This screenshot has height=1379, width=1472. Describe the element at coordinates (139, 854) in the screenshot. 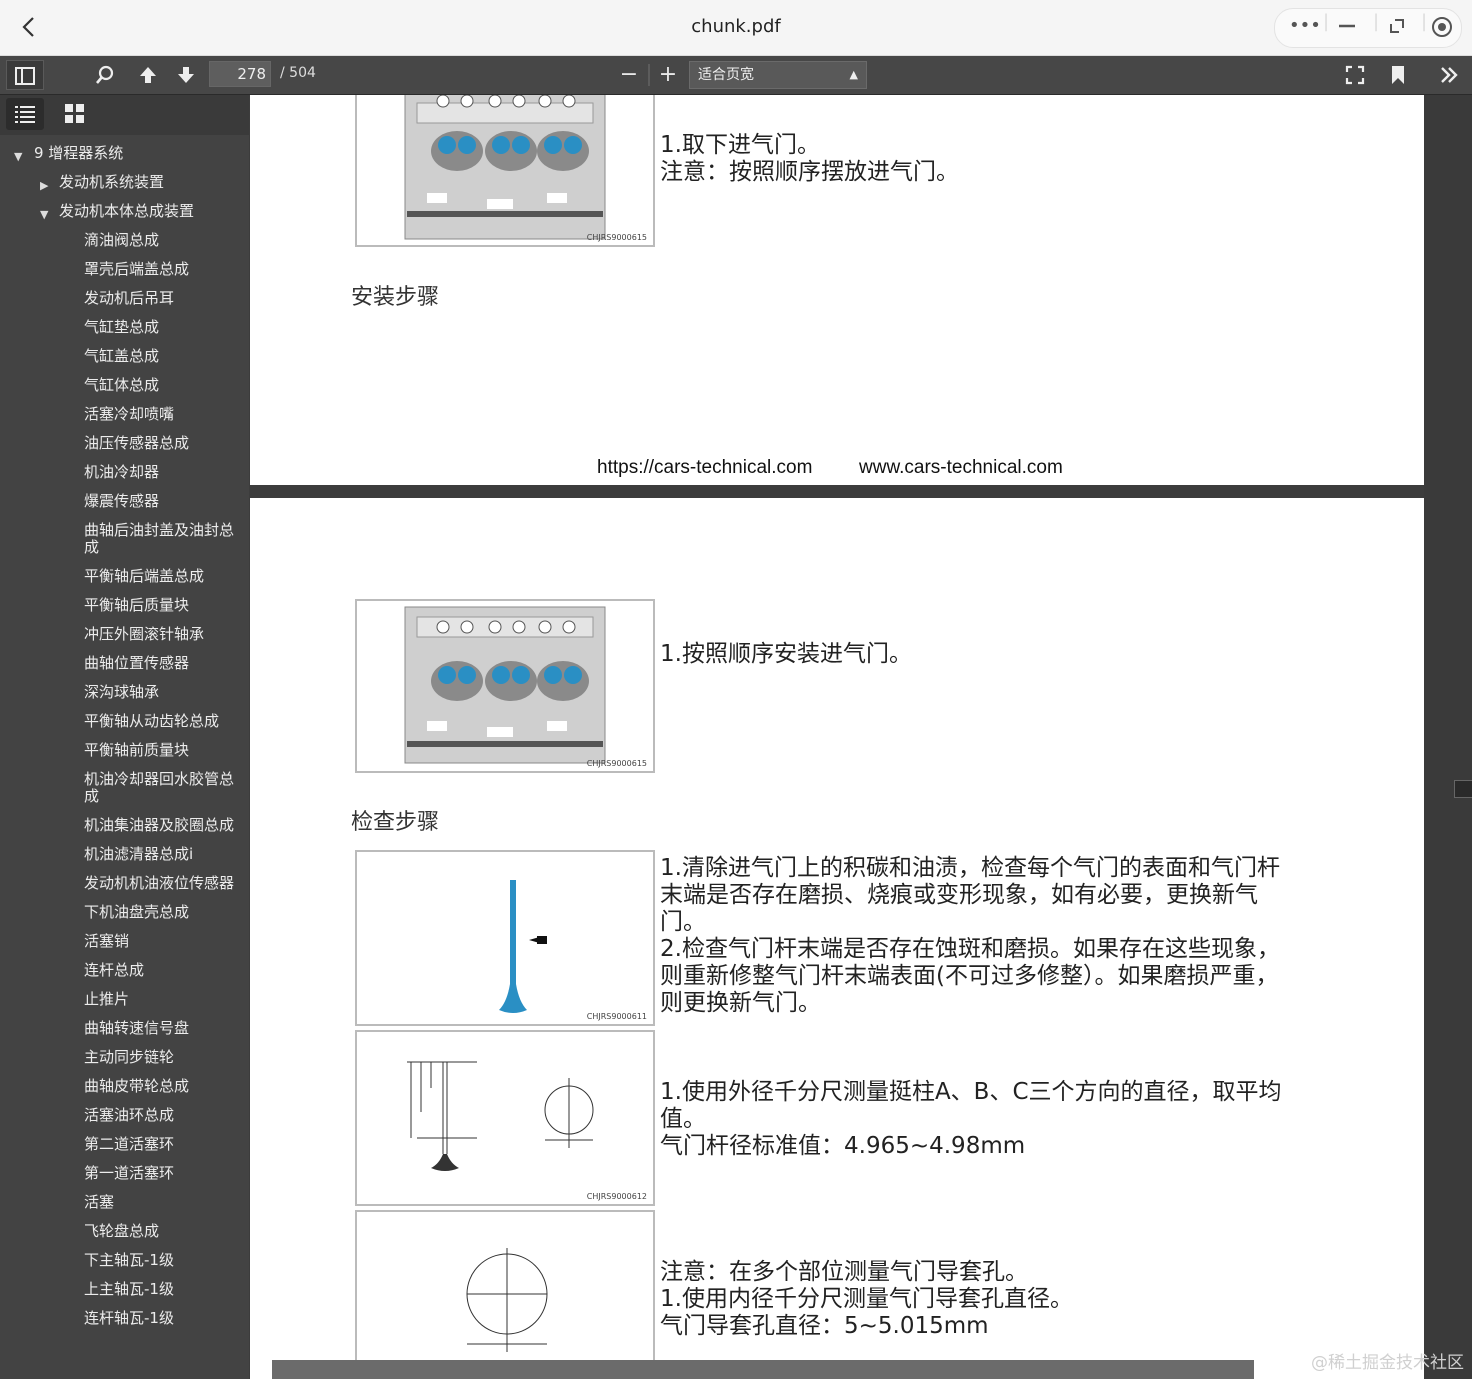

I see `outline-item-label: 机油滤清器总成i` at that location.